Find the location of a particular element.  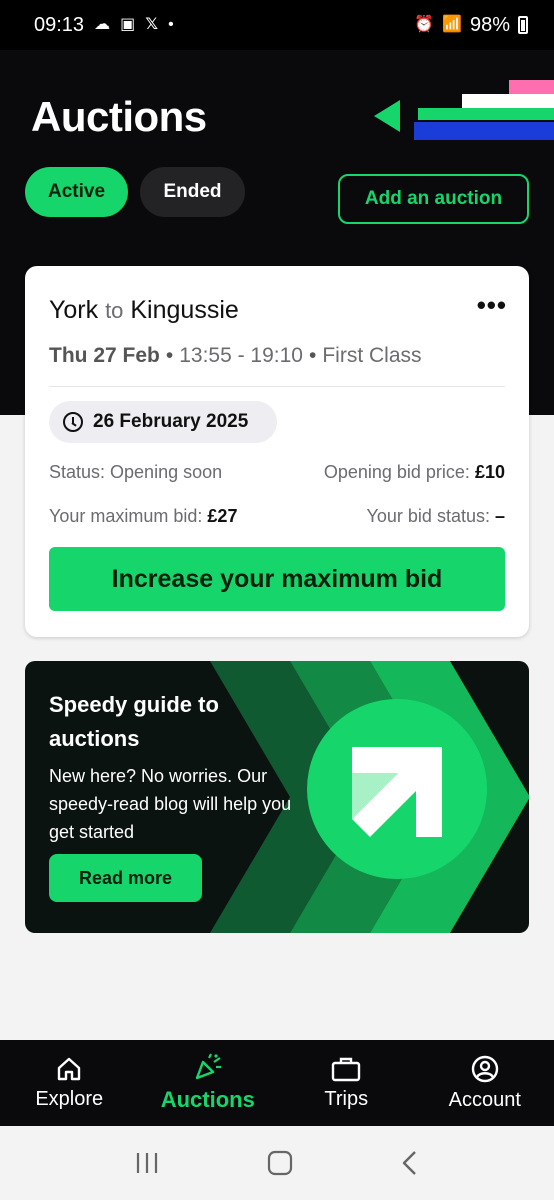

destination-station: Kingussie is located at coordinates (184, 310).